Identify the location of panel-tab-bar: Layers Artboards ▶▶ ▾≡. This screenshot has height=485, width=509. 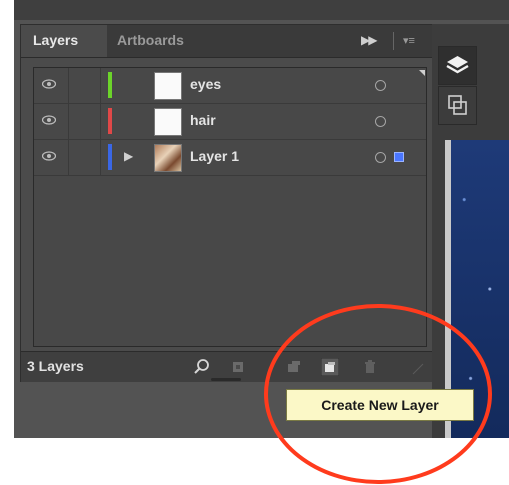
(227, 41).